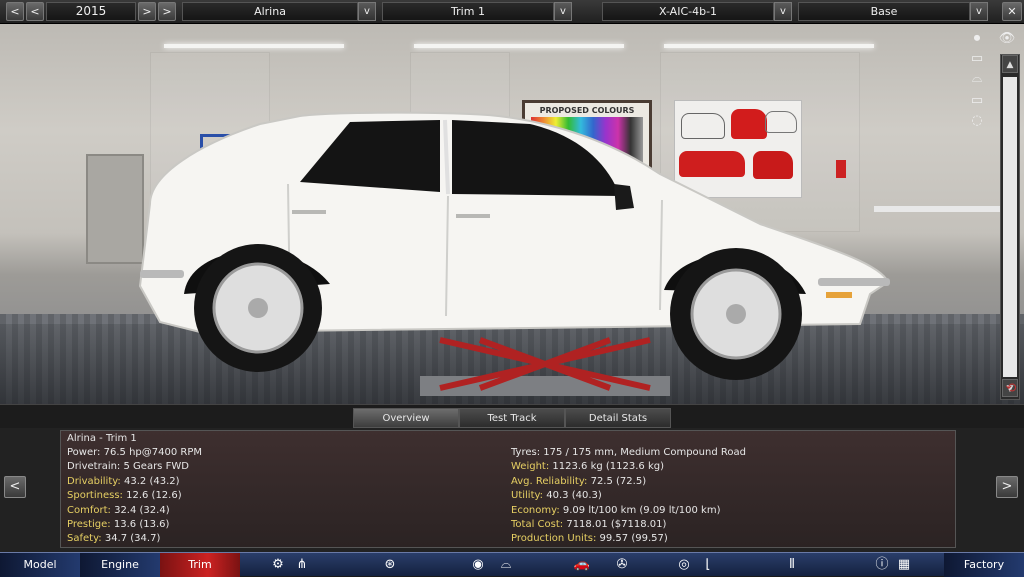 This screenshot has height=577, width=1024. What do you see at coordinates (15, 487) in the screenshot?
I see `stats-prev-button: <` at bounding box center [15, 487].